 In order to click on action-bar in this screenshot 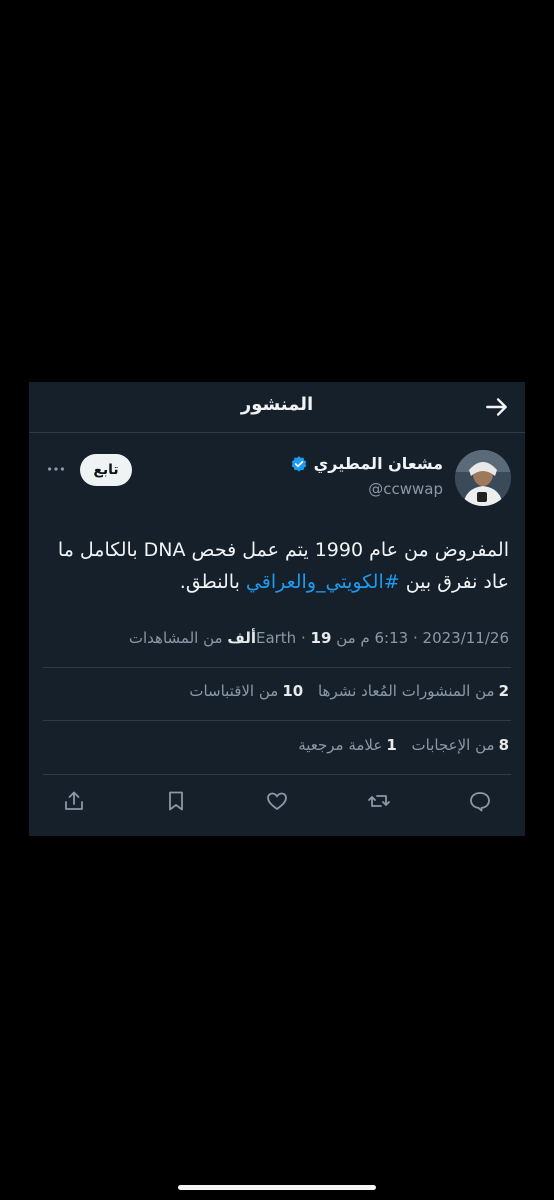, I will do `click(277, 801)`.